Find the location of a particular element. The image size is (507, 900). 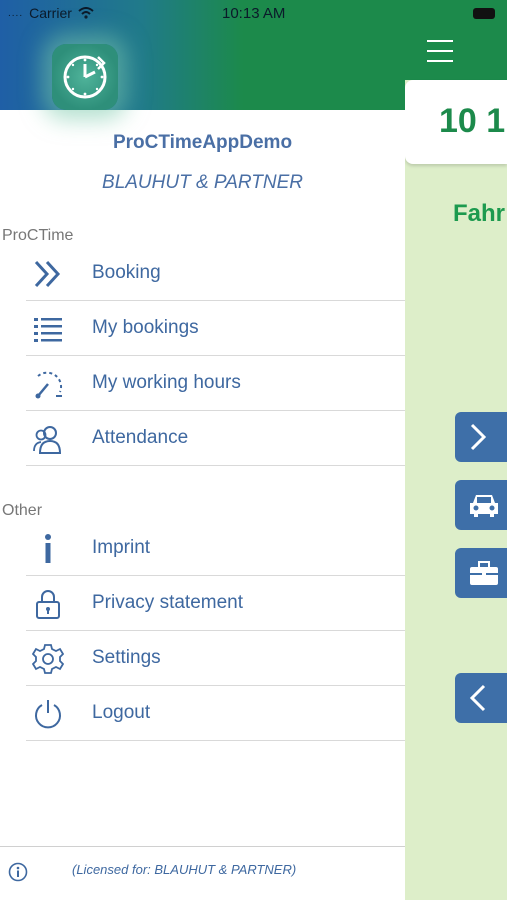

status-bar: .... Carrier 10:13 AM is located at coordinates (202, 15).